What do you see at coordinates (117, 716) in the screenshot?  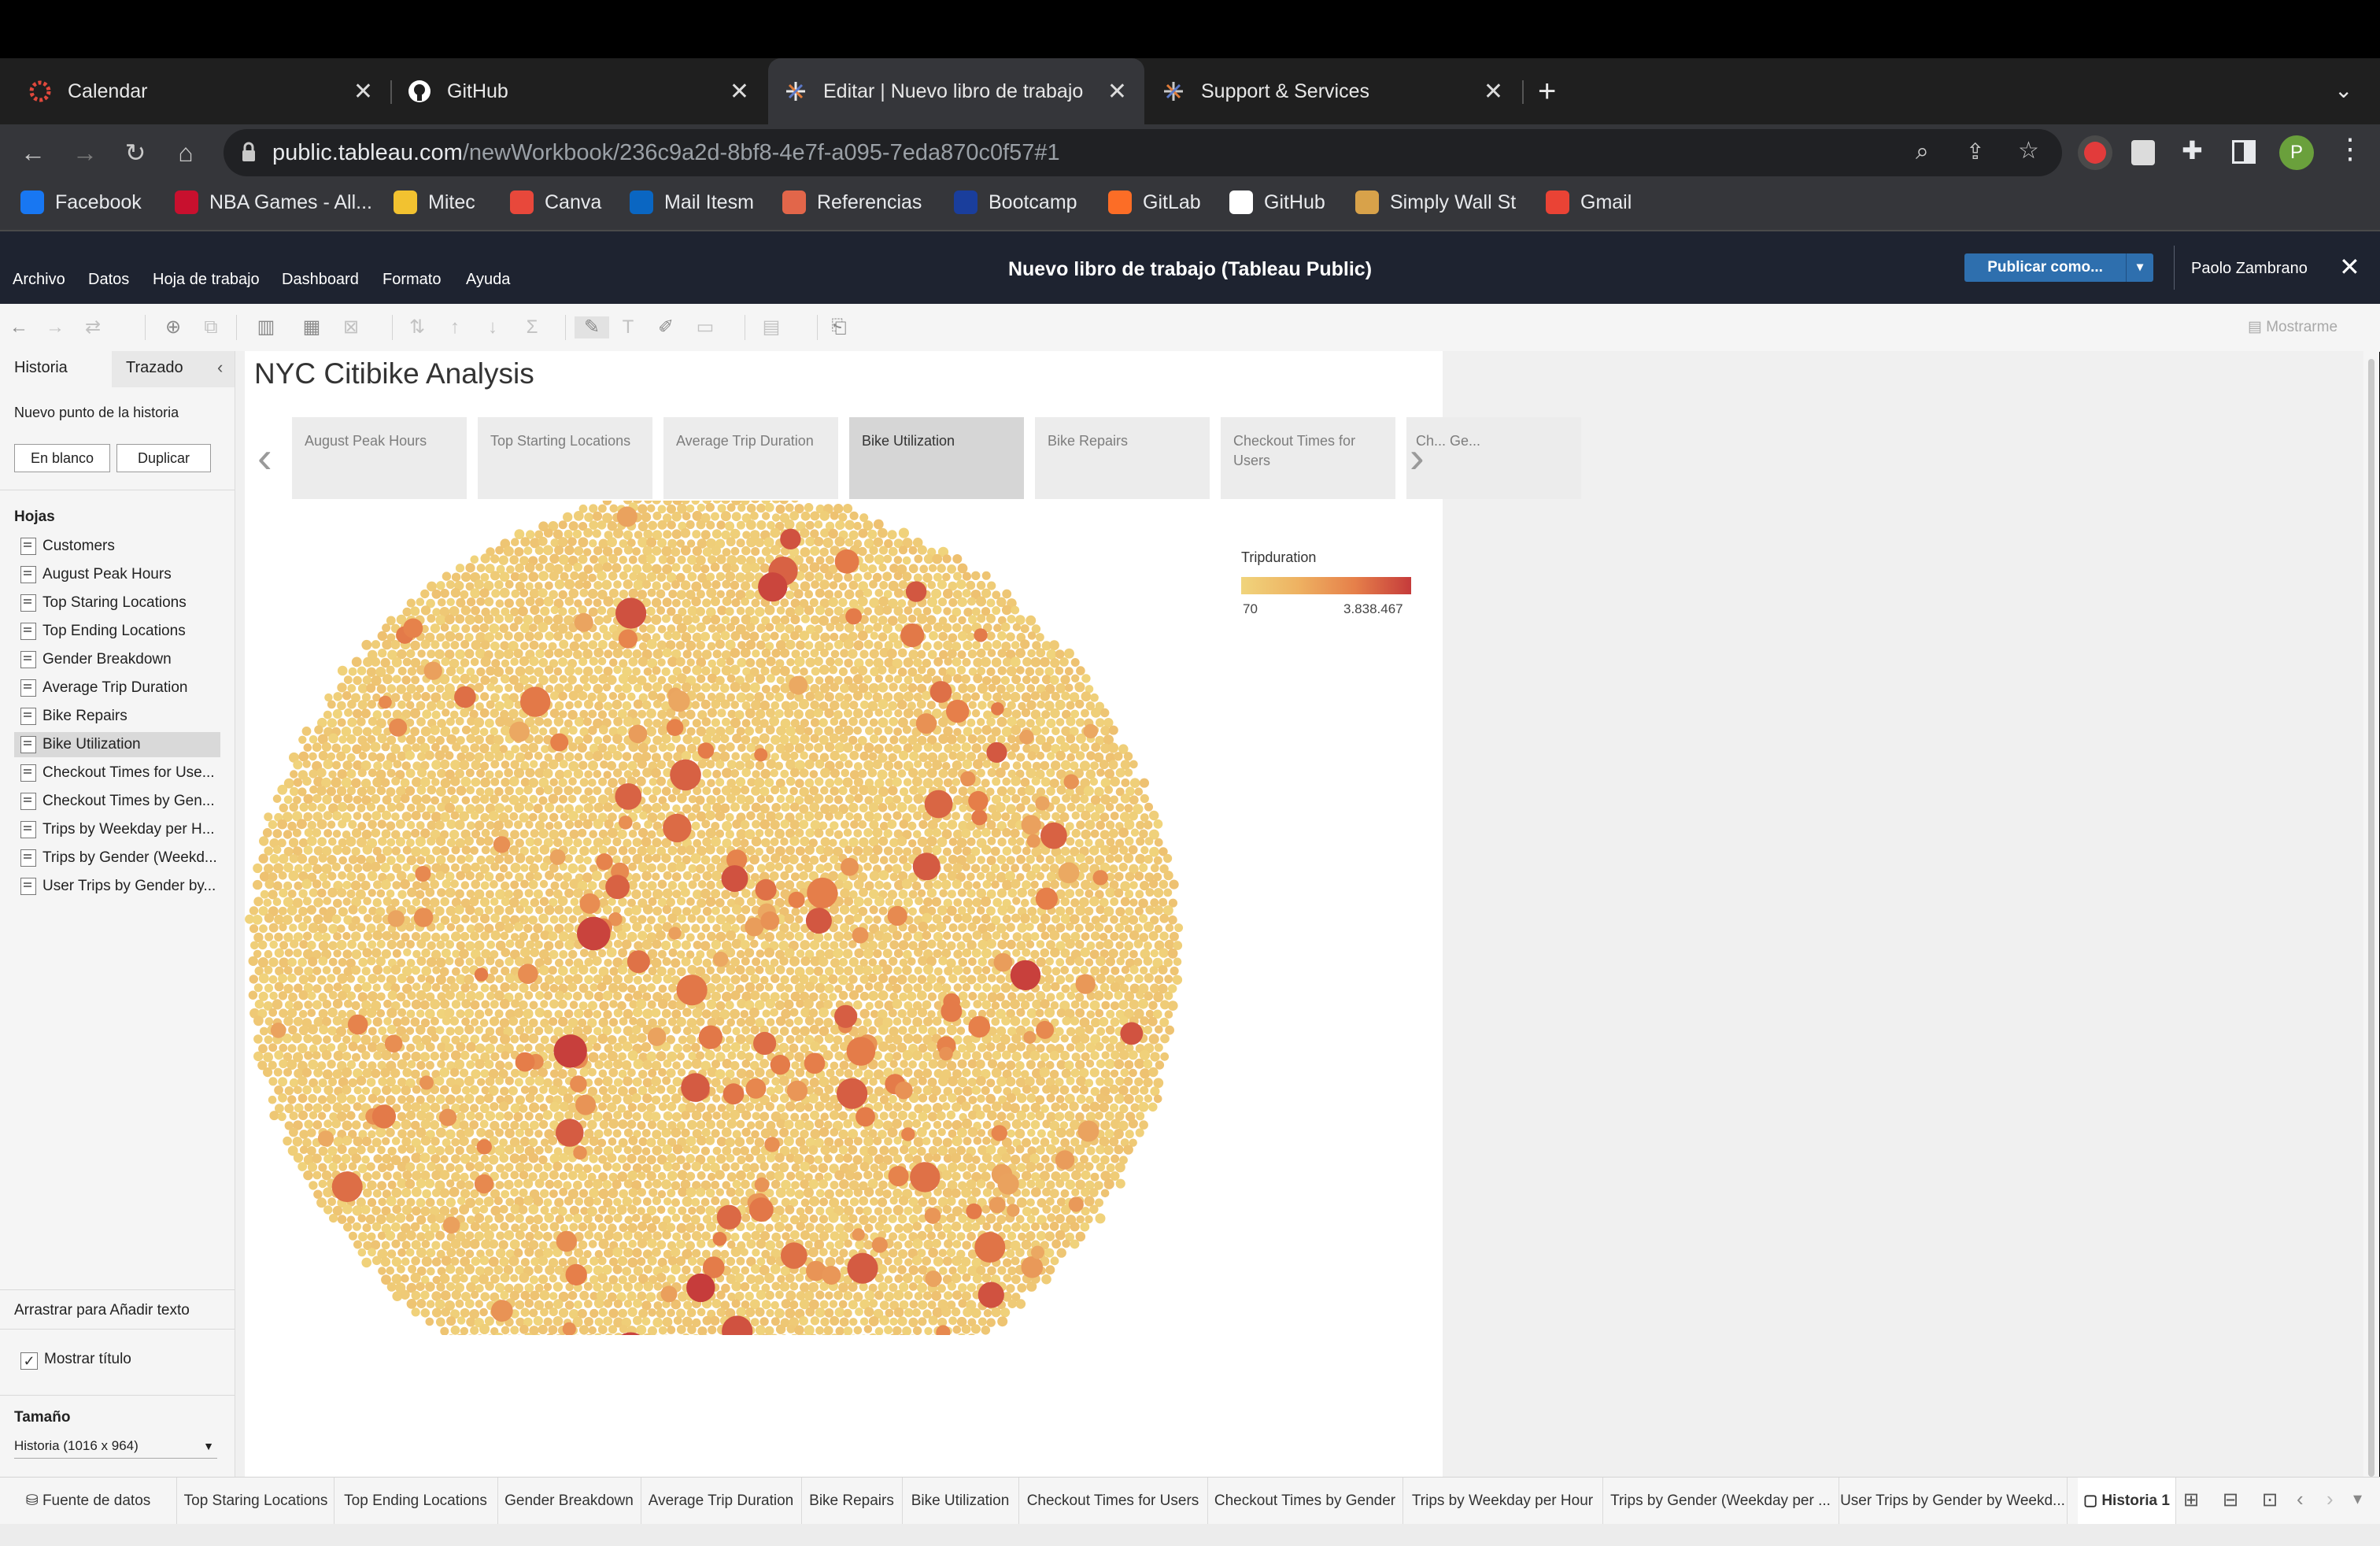 I see `sheet-item: Bike Repairs` at bounding box center [117, 716].